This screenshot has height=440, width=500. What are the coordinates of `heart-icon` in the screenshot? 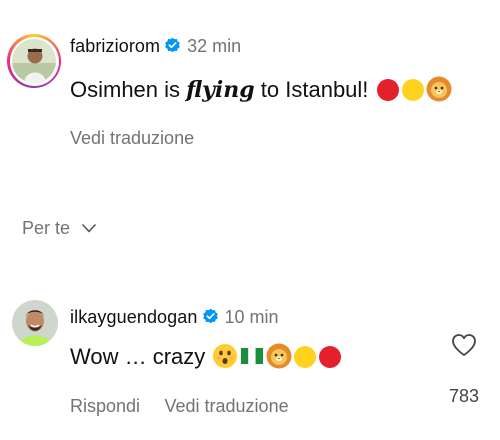 It's located at (464, 347).